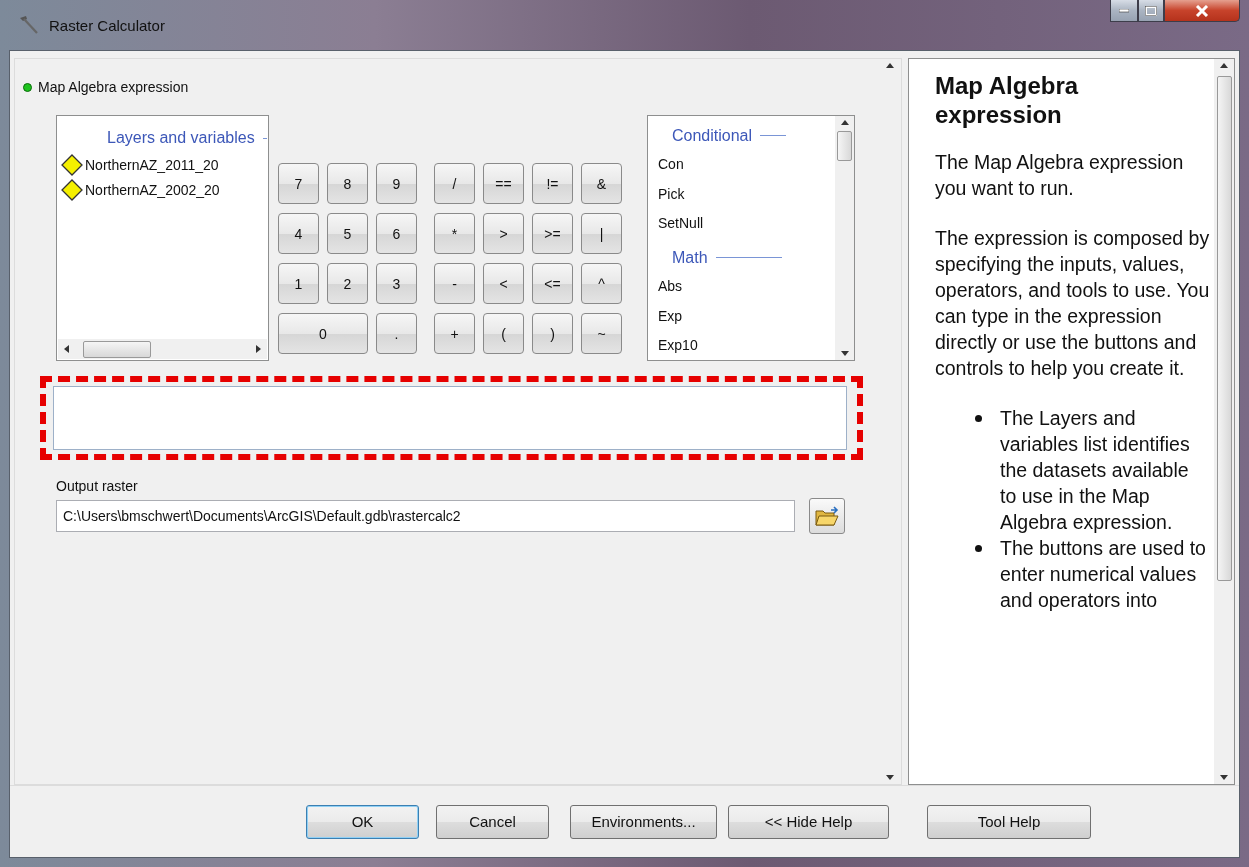 The width and height of the screenshot is (1249, 867). Describe the element at coordinates (601, 333) in the screenshot. I see `keypad-key: ~` at that location.